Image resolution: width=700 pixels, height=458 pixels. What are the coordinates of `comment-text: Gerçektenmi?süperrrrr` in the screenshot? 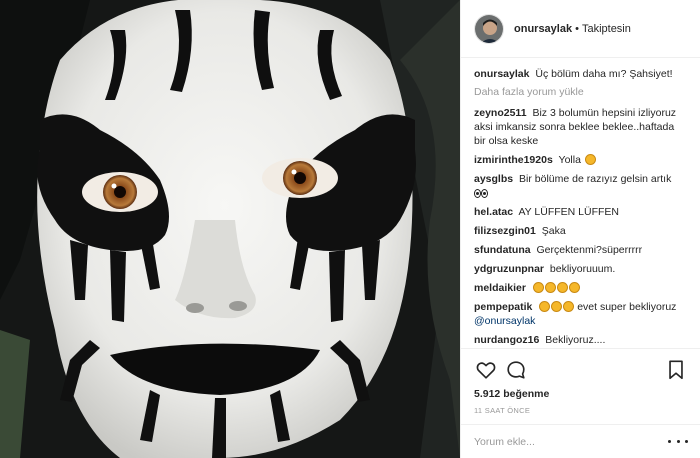 It's located at (589, 250).